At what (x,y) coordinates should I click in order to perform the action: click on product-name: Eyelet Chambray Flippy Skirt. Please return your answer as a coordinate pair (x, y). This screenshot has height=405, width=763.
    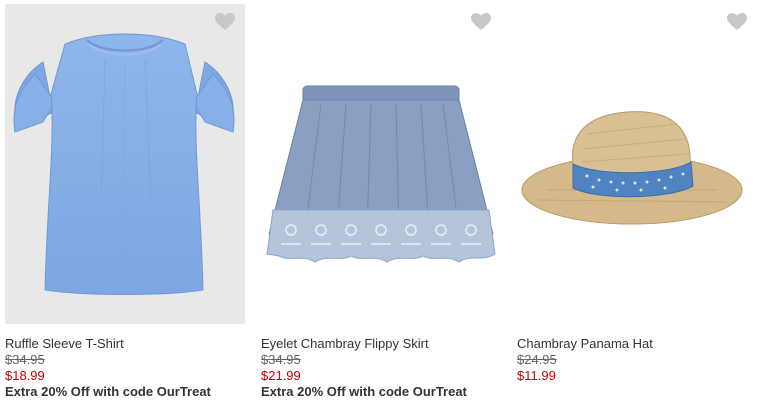
    Looking at the image, I should click on (381, 344).